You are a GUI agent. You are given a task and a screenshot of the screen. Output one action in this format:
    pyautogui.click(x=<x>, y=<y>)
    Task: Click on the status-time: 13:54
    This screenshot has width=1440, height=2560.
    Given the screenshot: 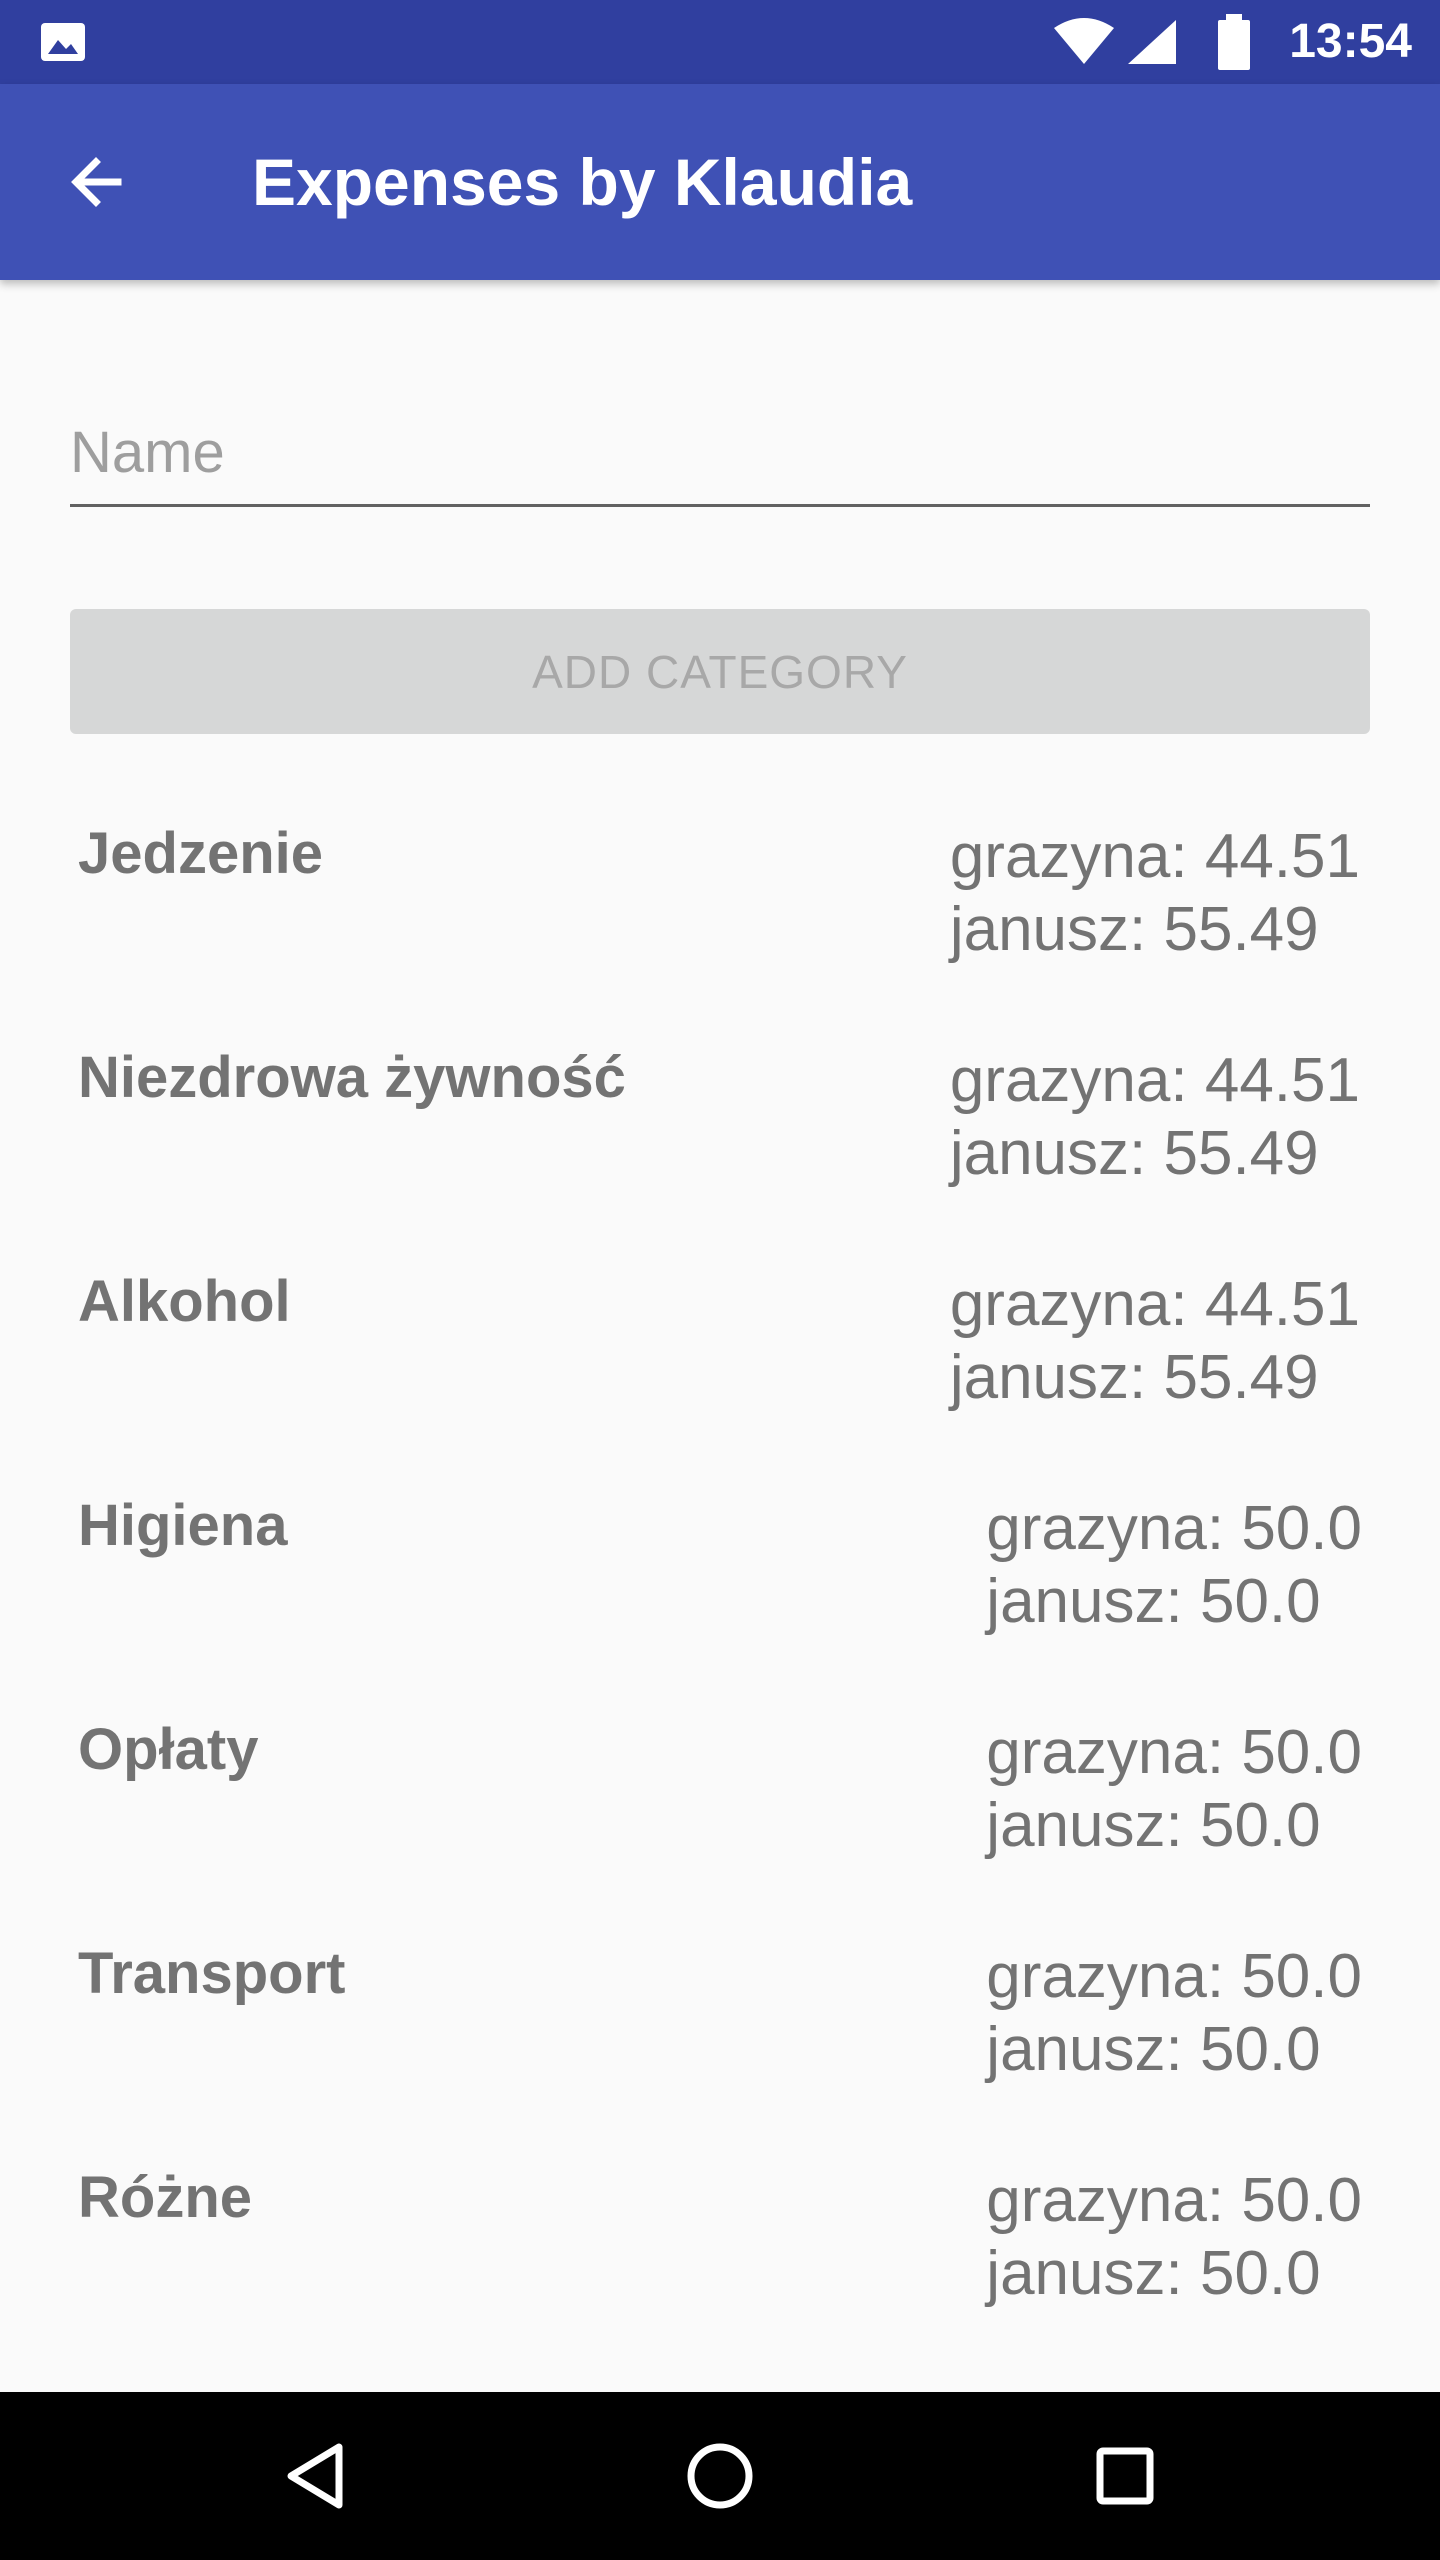 What is the action you would take?
    pyautogui.click(x=1350, y=41)
    